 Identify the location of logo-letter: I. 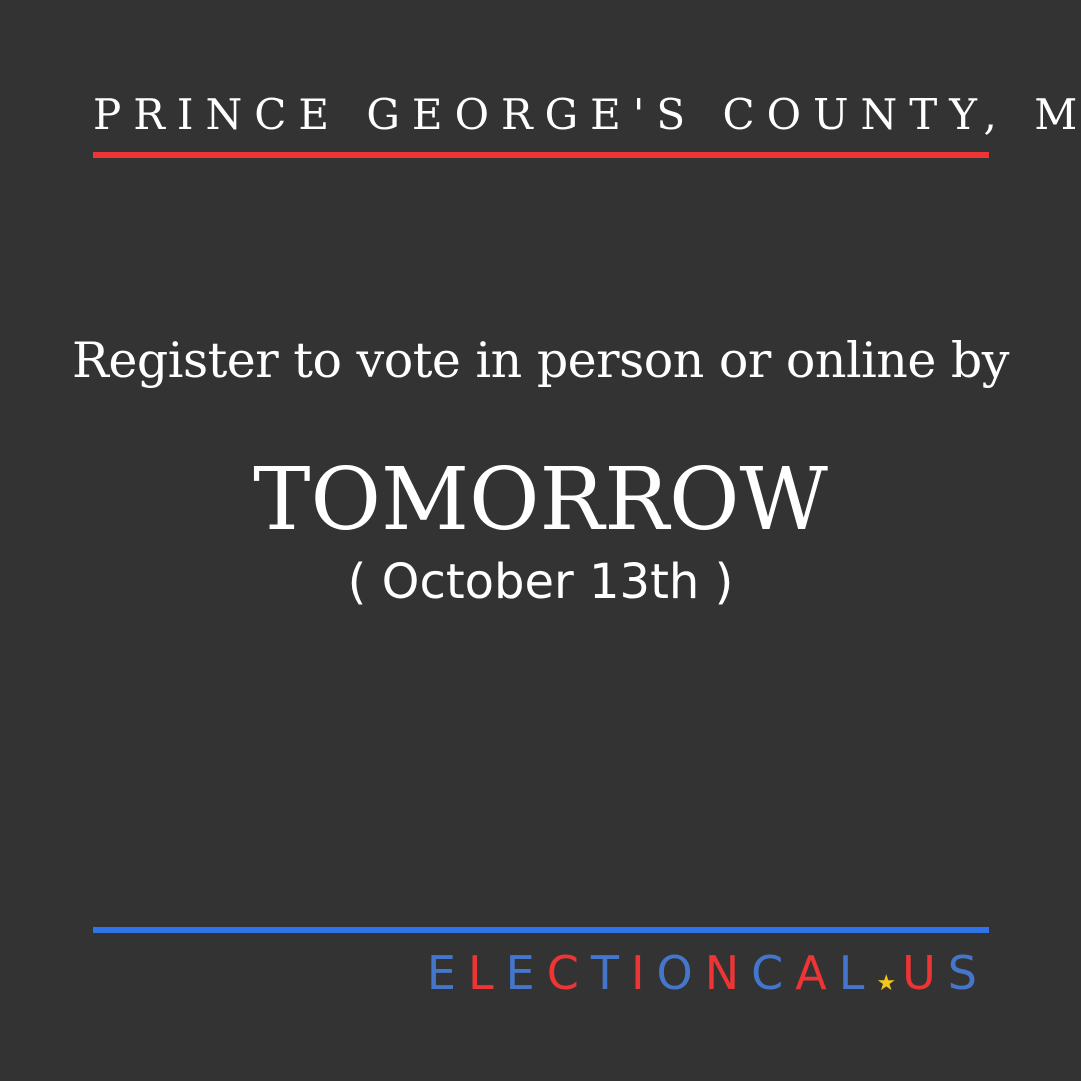
(643, 973).